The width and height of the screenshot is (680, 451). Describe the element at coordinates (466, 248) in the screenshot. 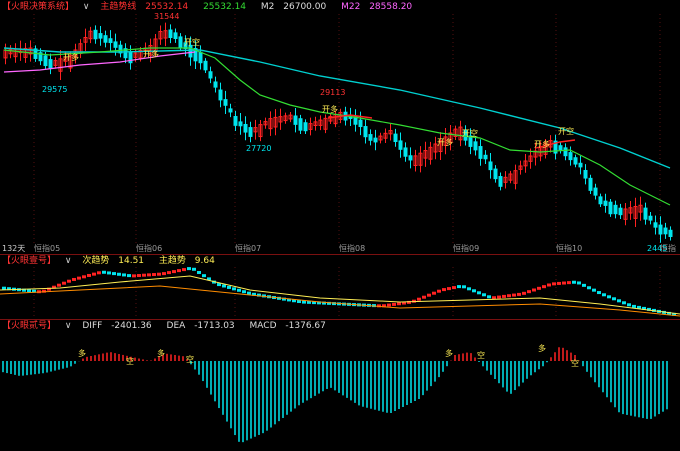

I see `x-label: 恒指09` at that location.